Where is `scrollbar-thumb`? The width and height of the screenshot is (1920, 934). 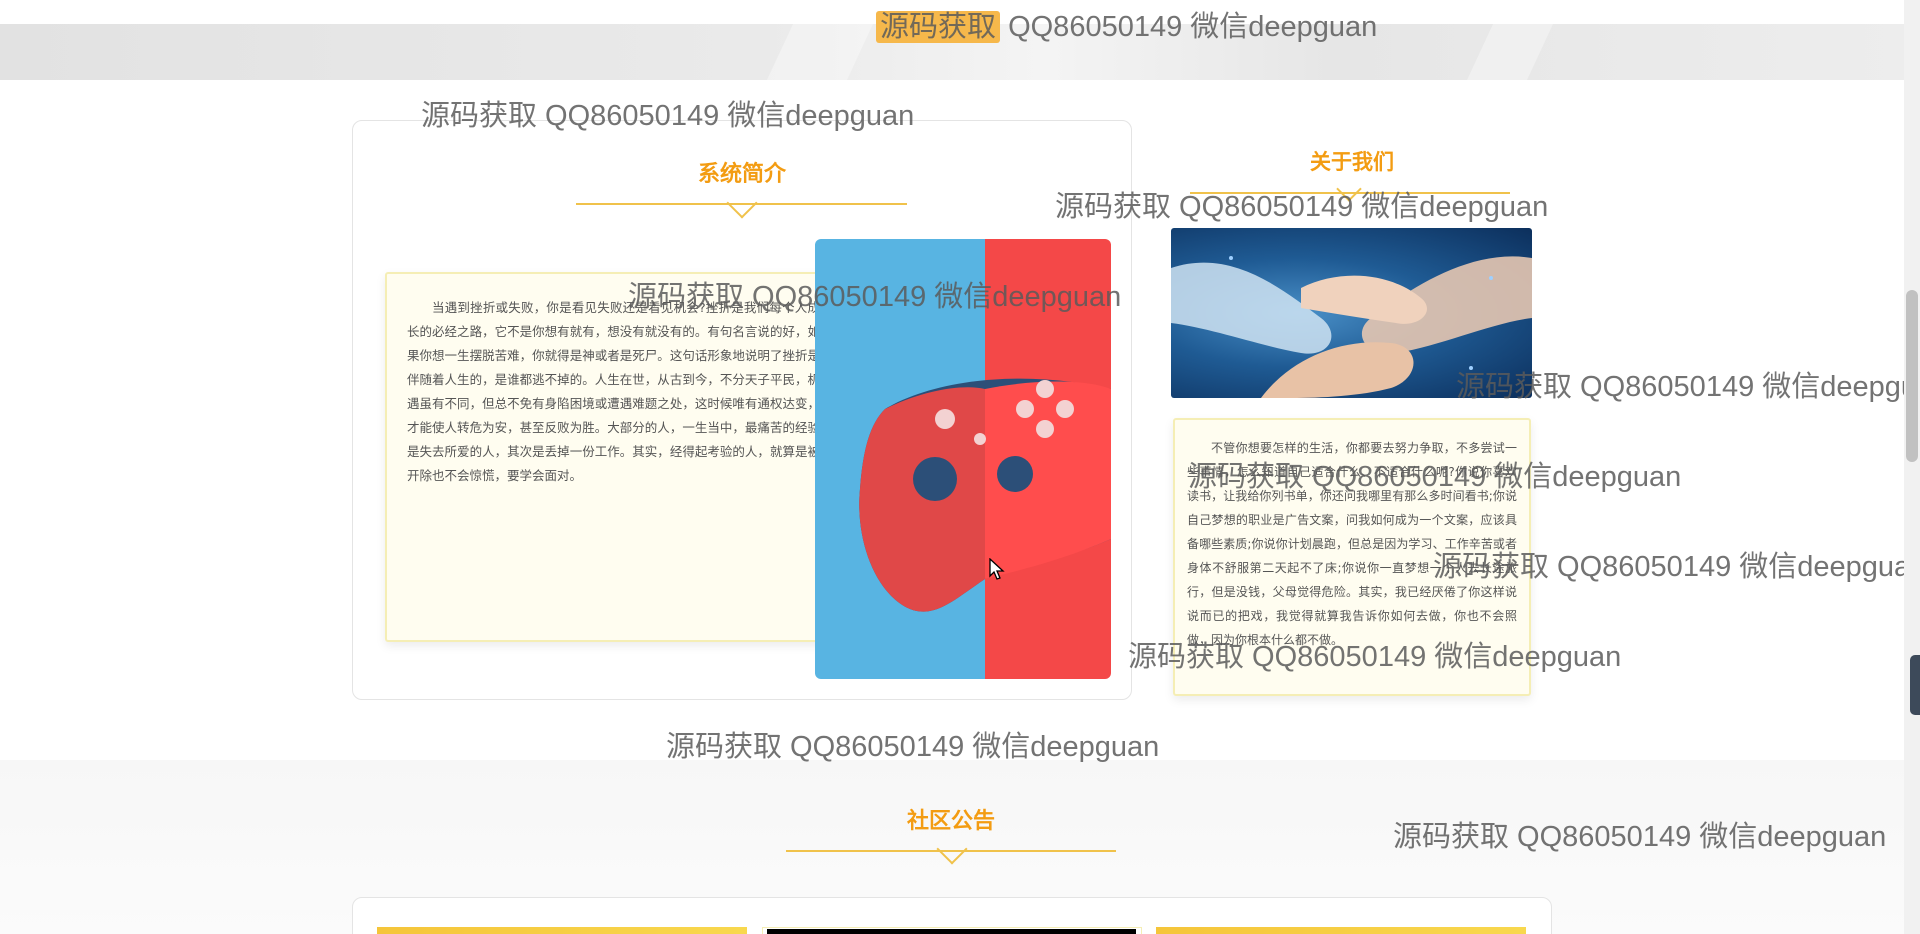 scrollbar-thumb is located at coordinates (1912, 376).